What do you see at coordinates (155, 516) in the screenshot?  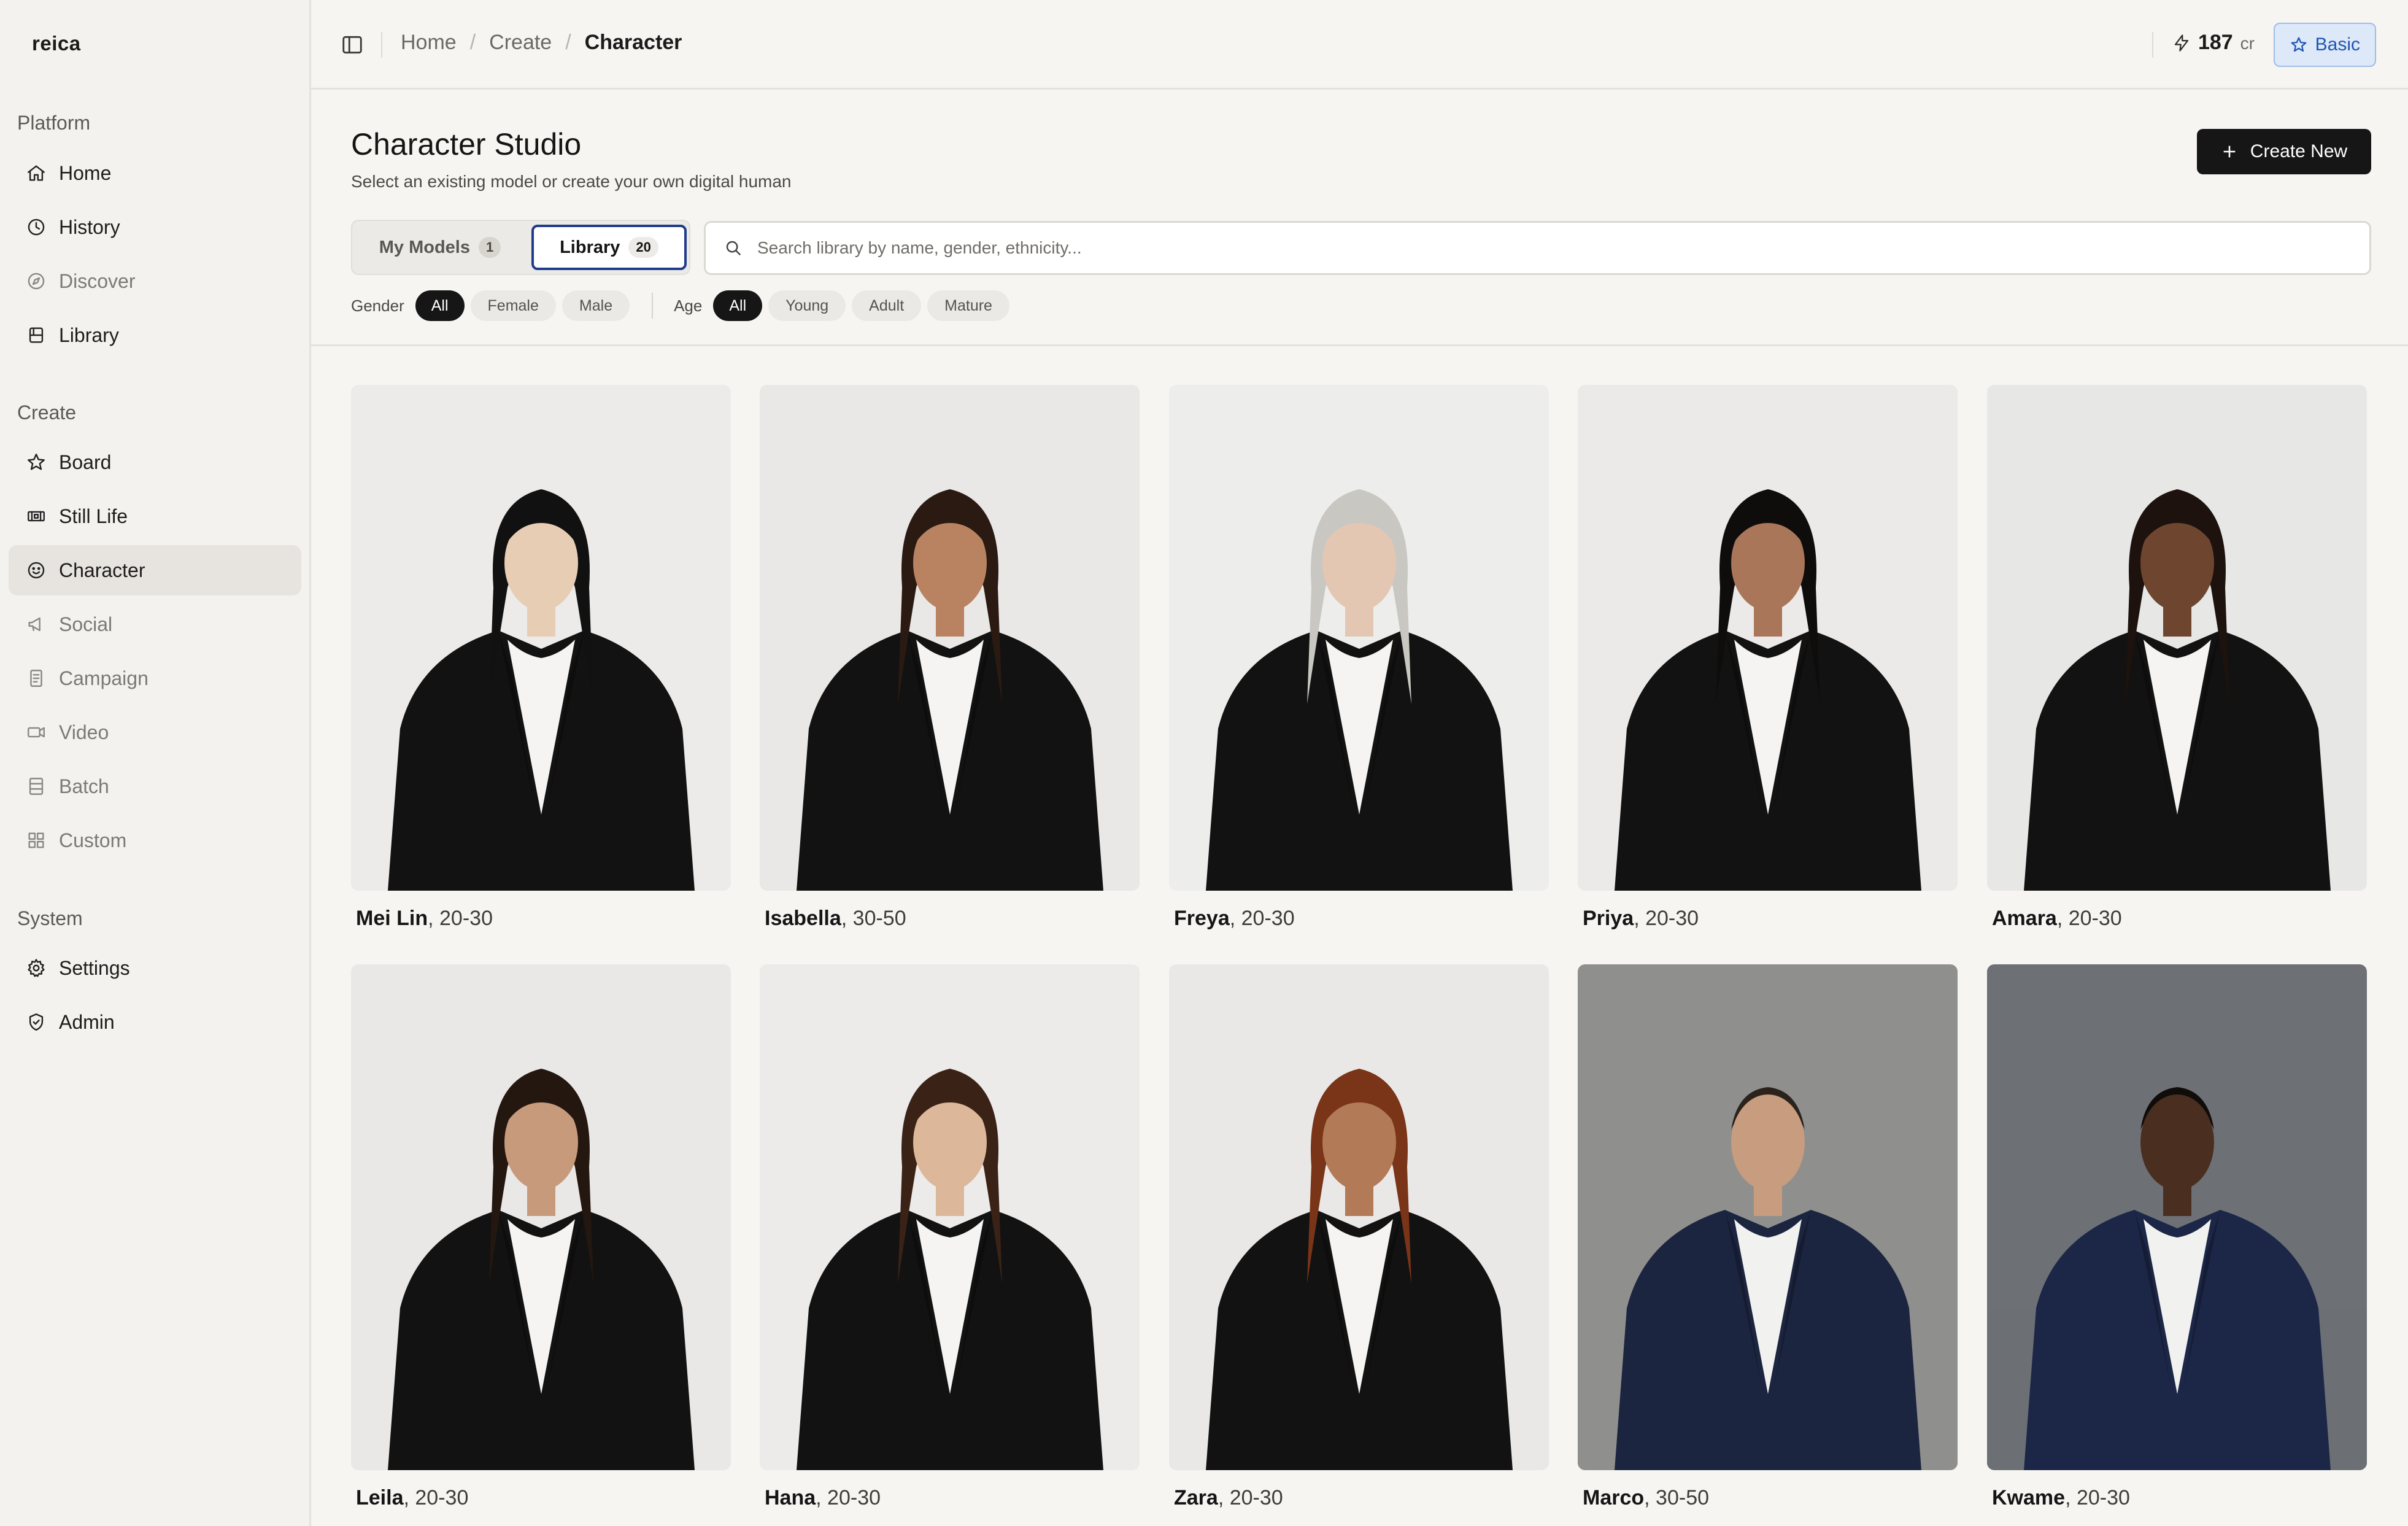 I see `sidebar-item-still-life: Still Life` at bounding box center [155, 516].